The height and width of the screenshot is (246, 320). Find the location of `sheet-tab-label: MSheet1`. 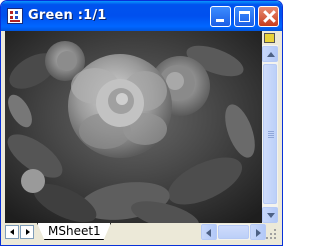

sheet-tab-label: MSheet1 is located at coordinates (74, 231).